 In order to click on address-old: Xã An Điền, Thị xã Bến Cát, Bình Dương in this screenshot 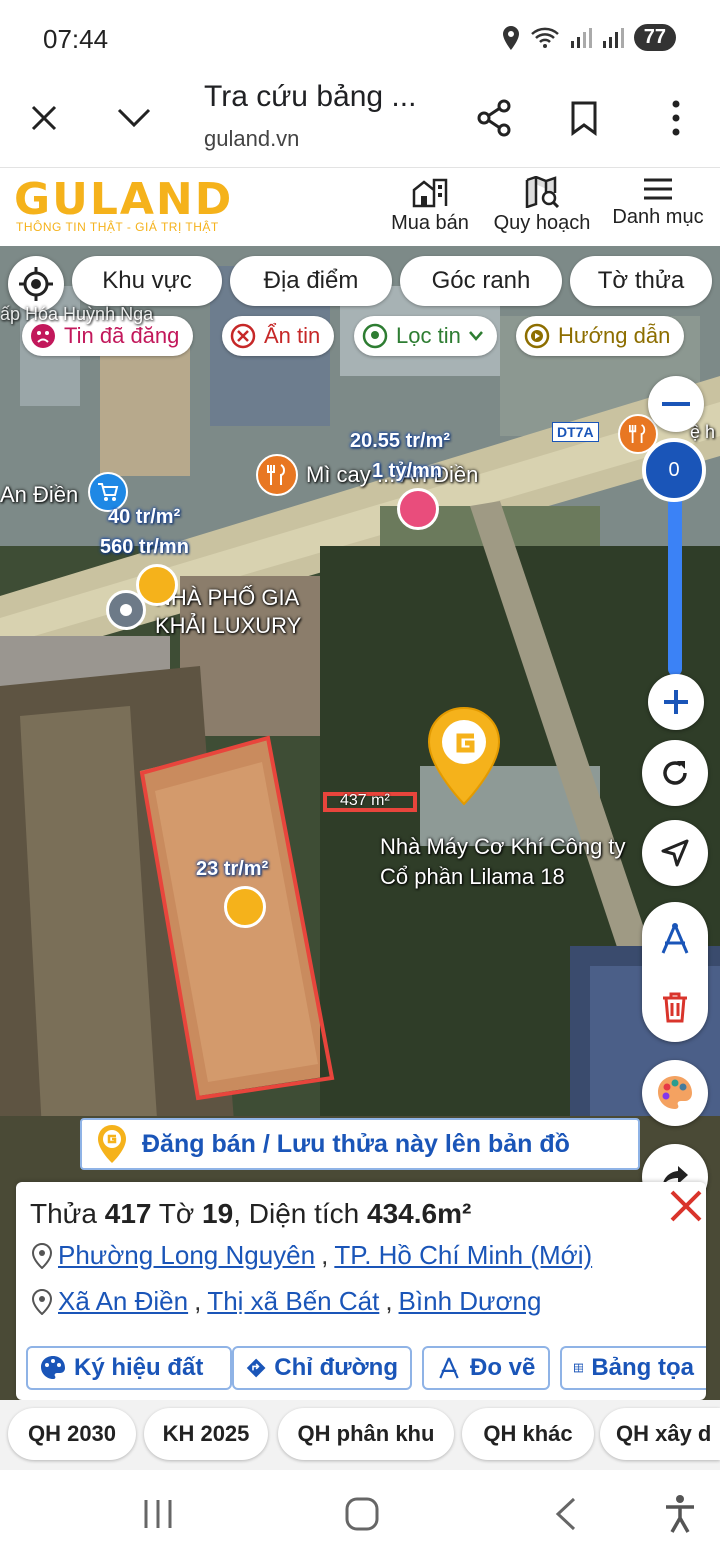, I will do `click(286, 1301)`.